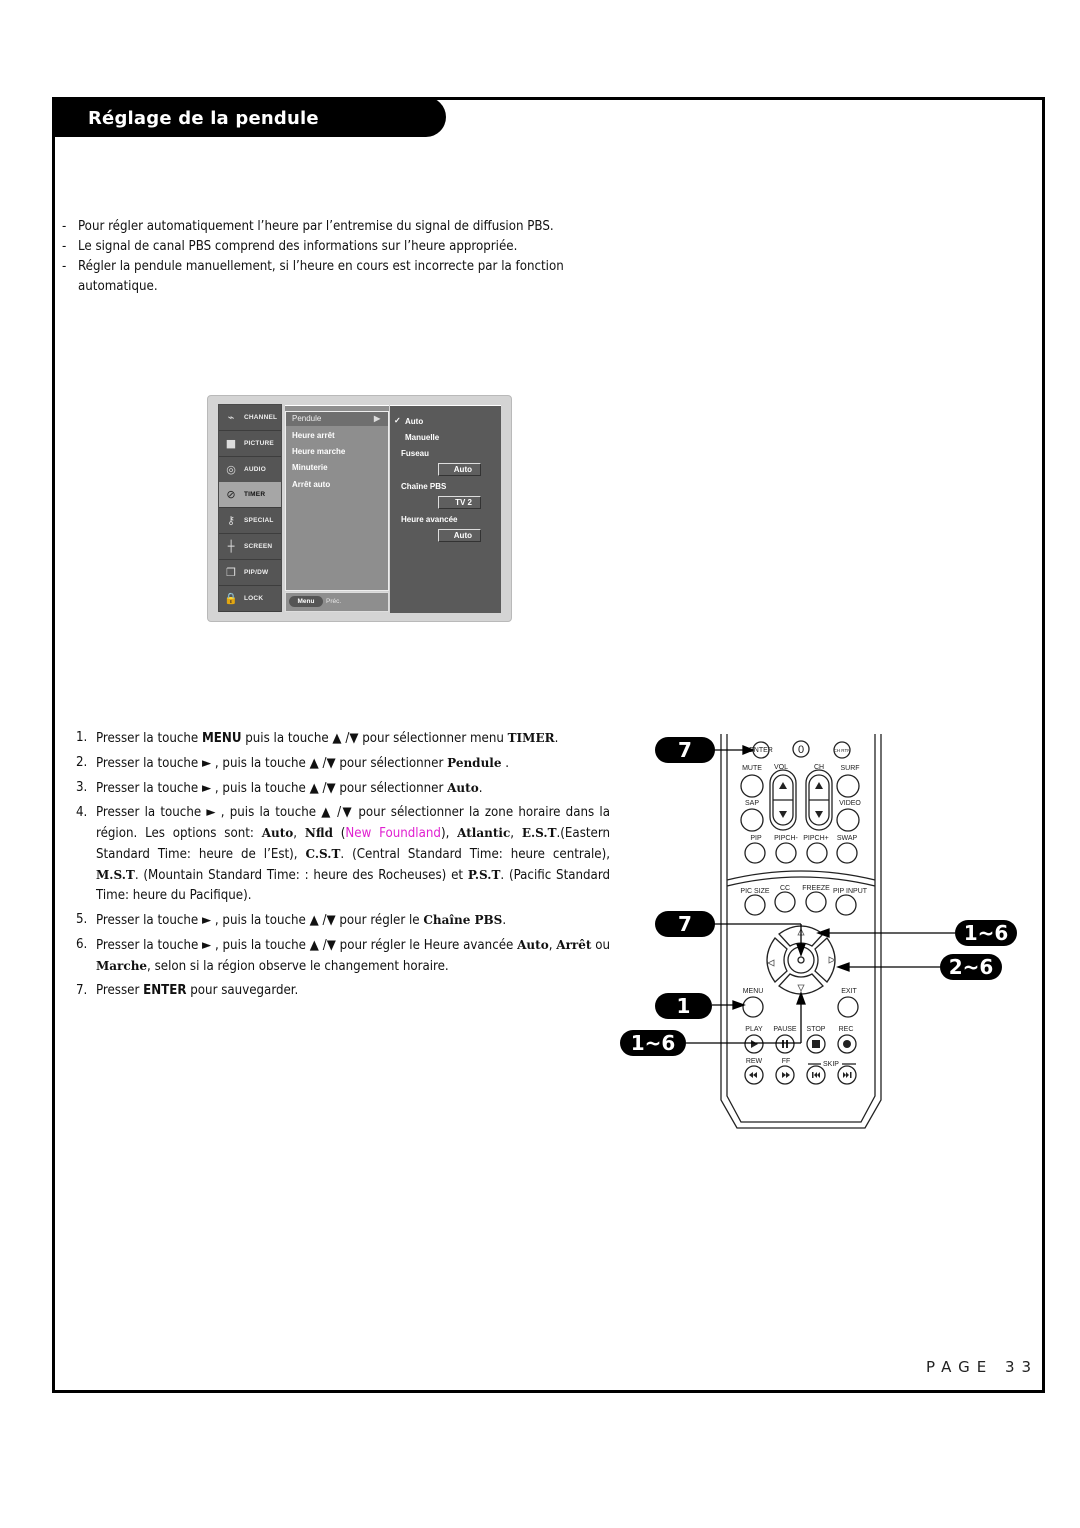 Image resolution: width=1080 pixels, height=1528 pixels. What do you see at coordinates (306, 418) in the screenshot?
I see `osd-submenu-item-pendule: Pendule` at bounding box center [306, 418].